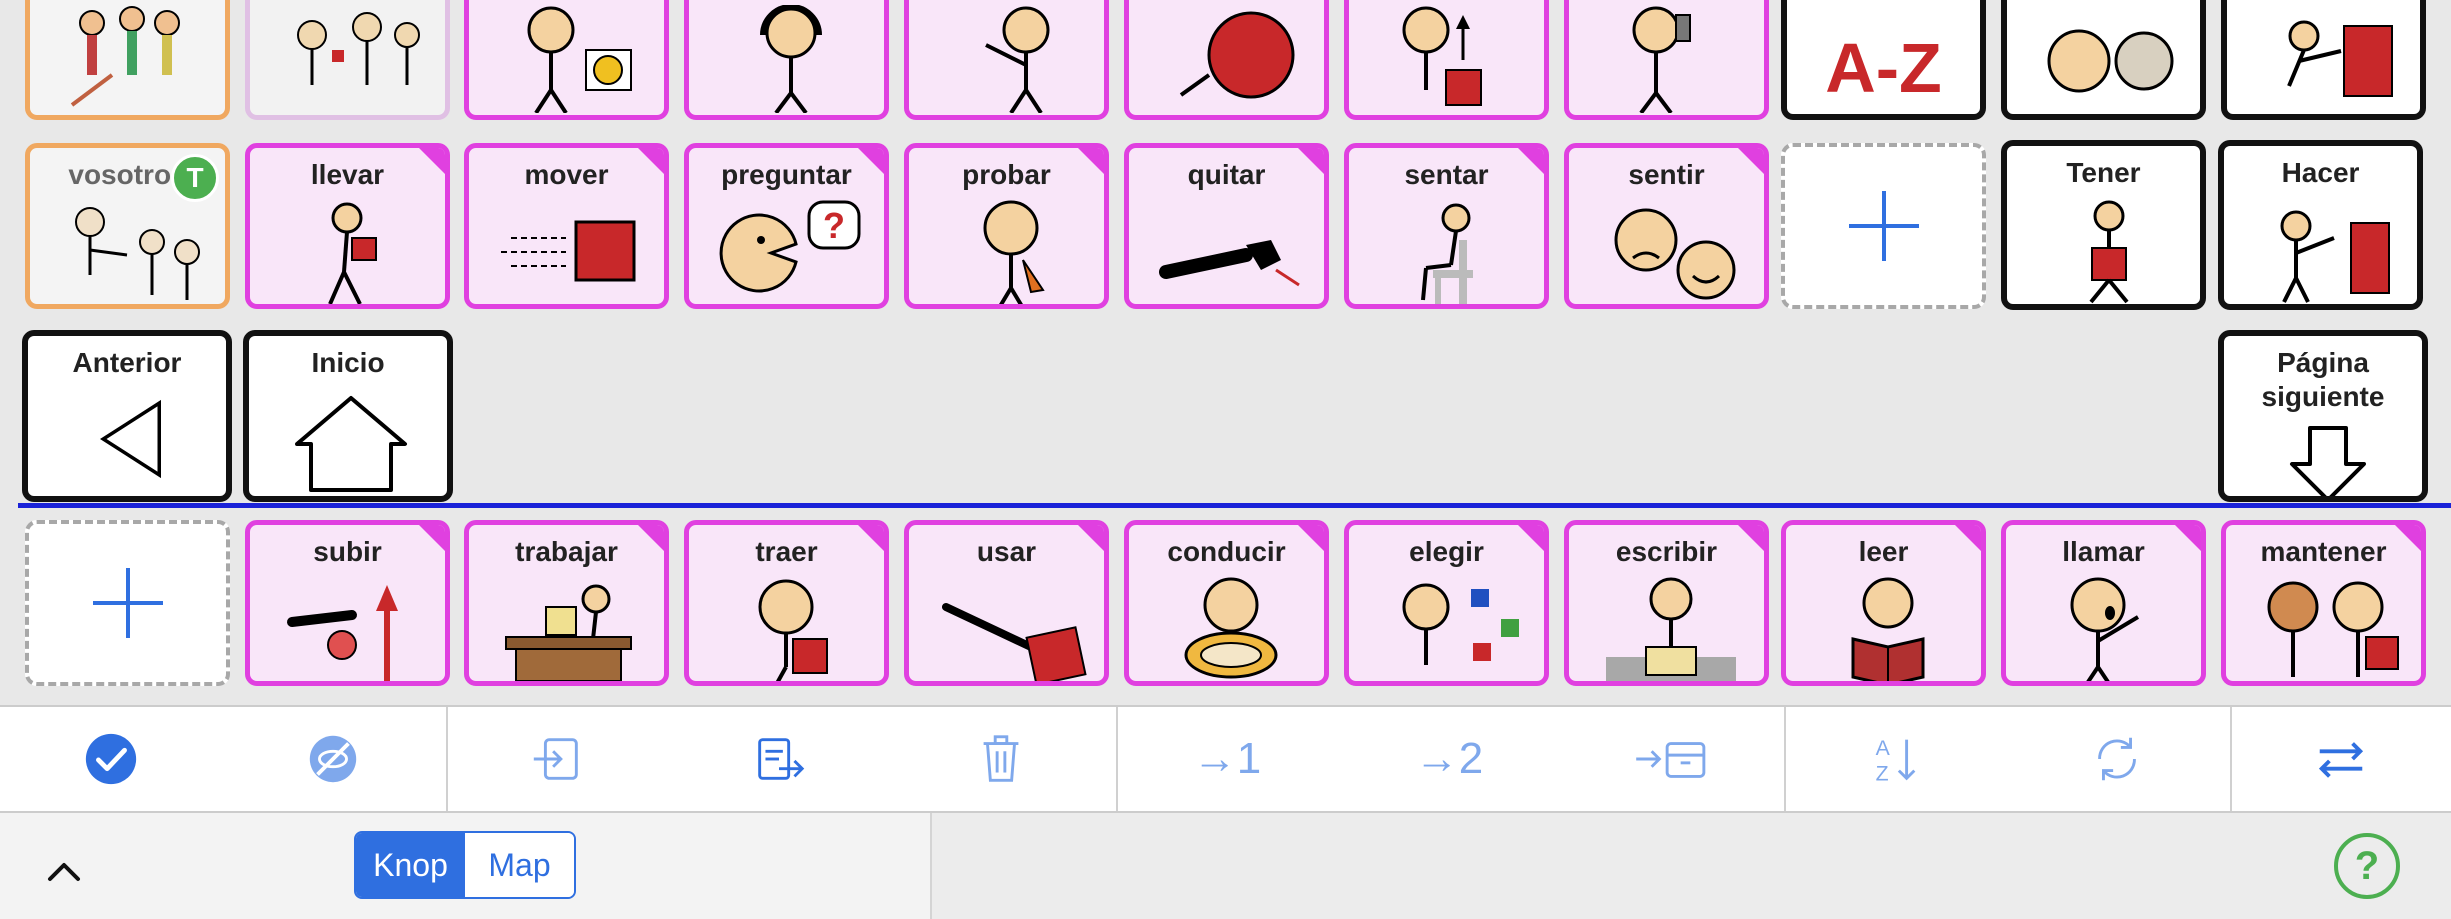  Describe the element at coordinates (195, 178) in the screenshot. I see `badge-t: T` at that location.